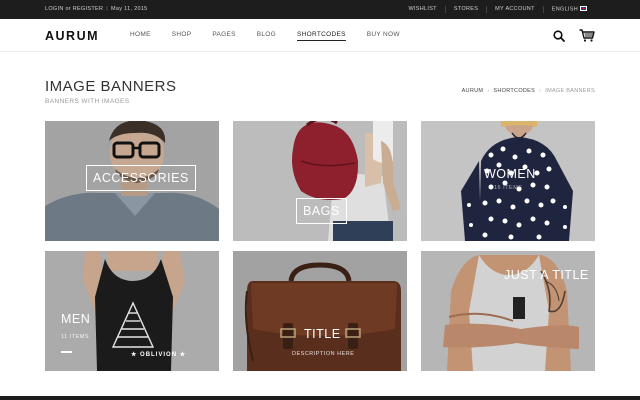 This screenshot has height=400, width=640. What do you see at coordinates (510, 174) in the screenshot?
I see `banner-title: WOMEN` at bounding box center [510, 174].